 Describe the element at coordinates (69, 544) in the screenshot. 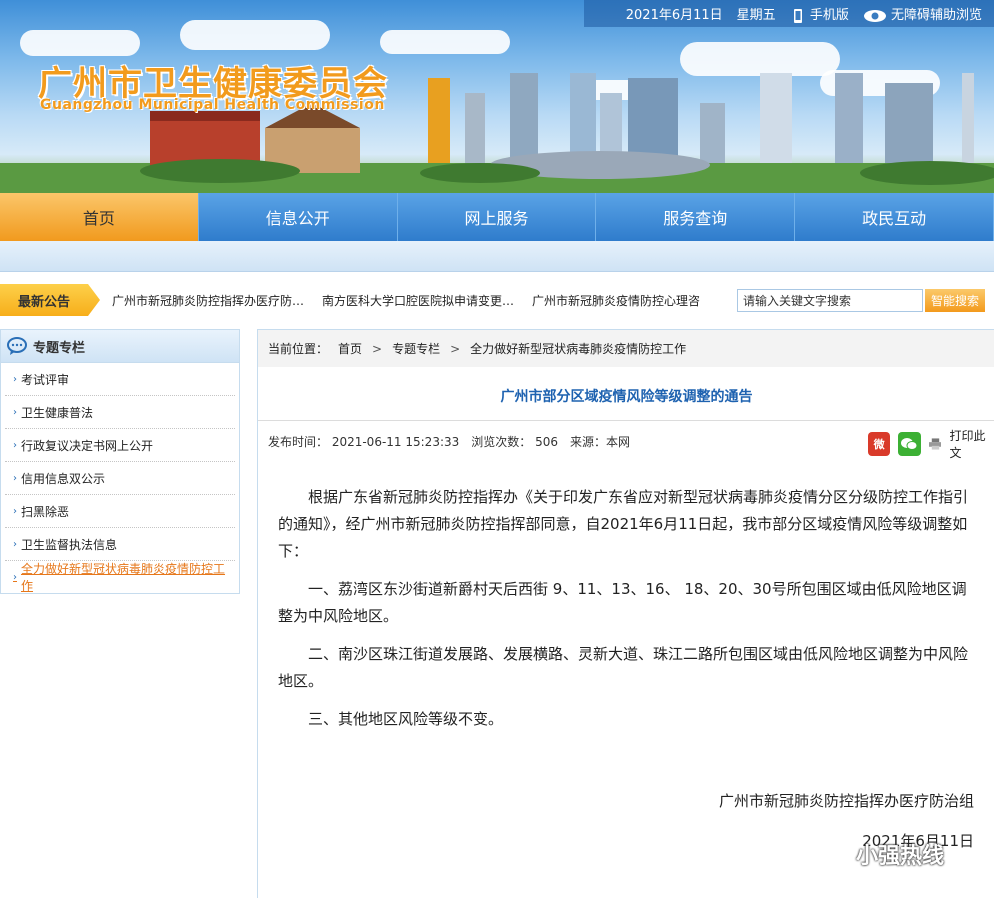

I see `sidebar-item-label: 卫生监督执法信息` at that location.